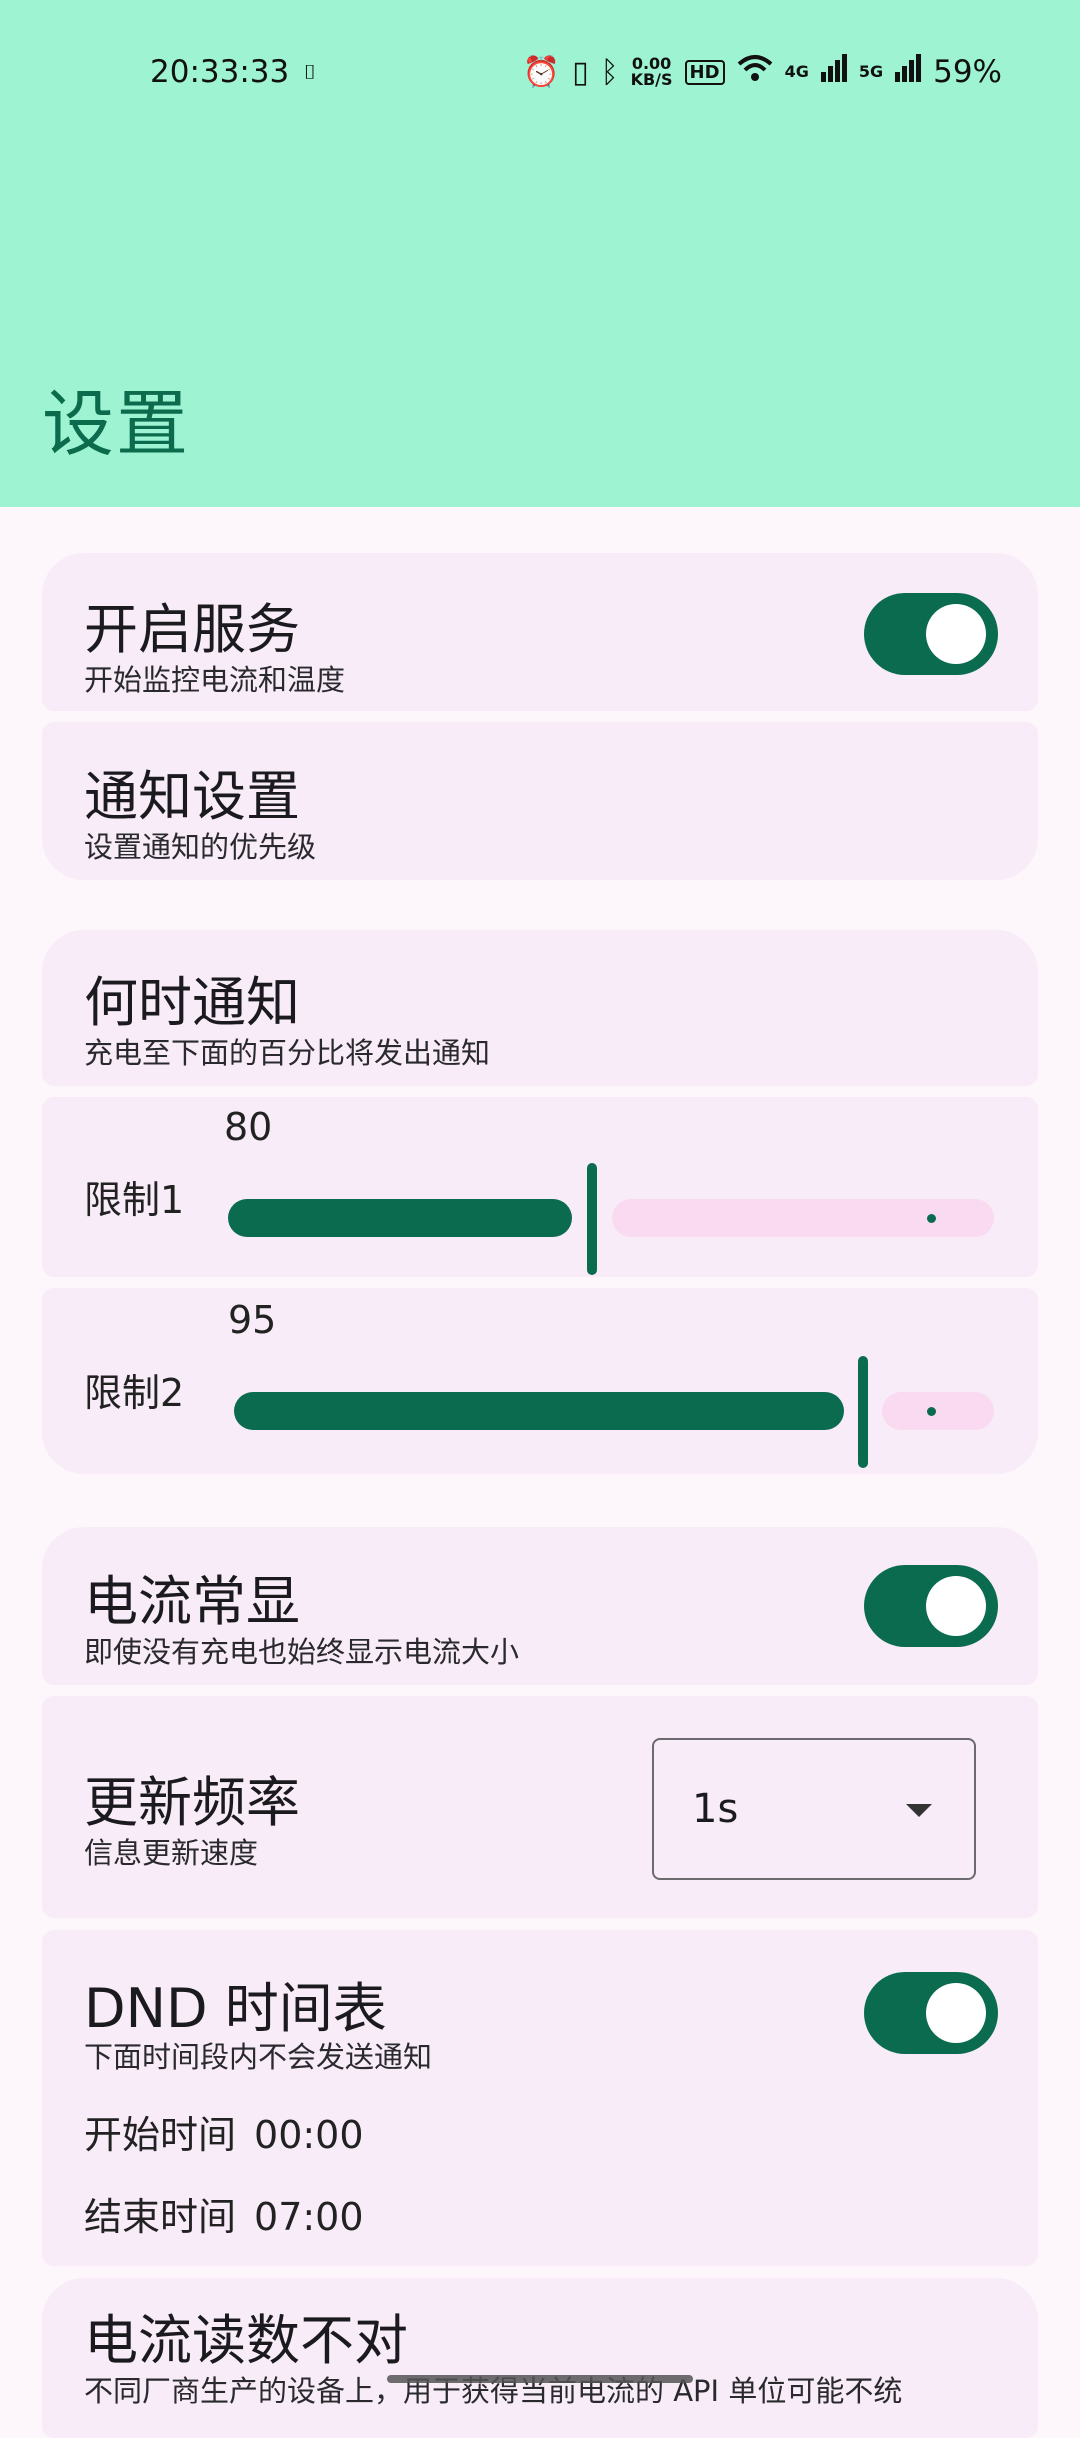 The width and height of the screenshot is (1080, 2438). Describe the element at coordinates (192, 796) in the screenshot. I see `notify-settings-title: 通知设置` at that location.